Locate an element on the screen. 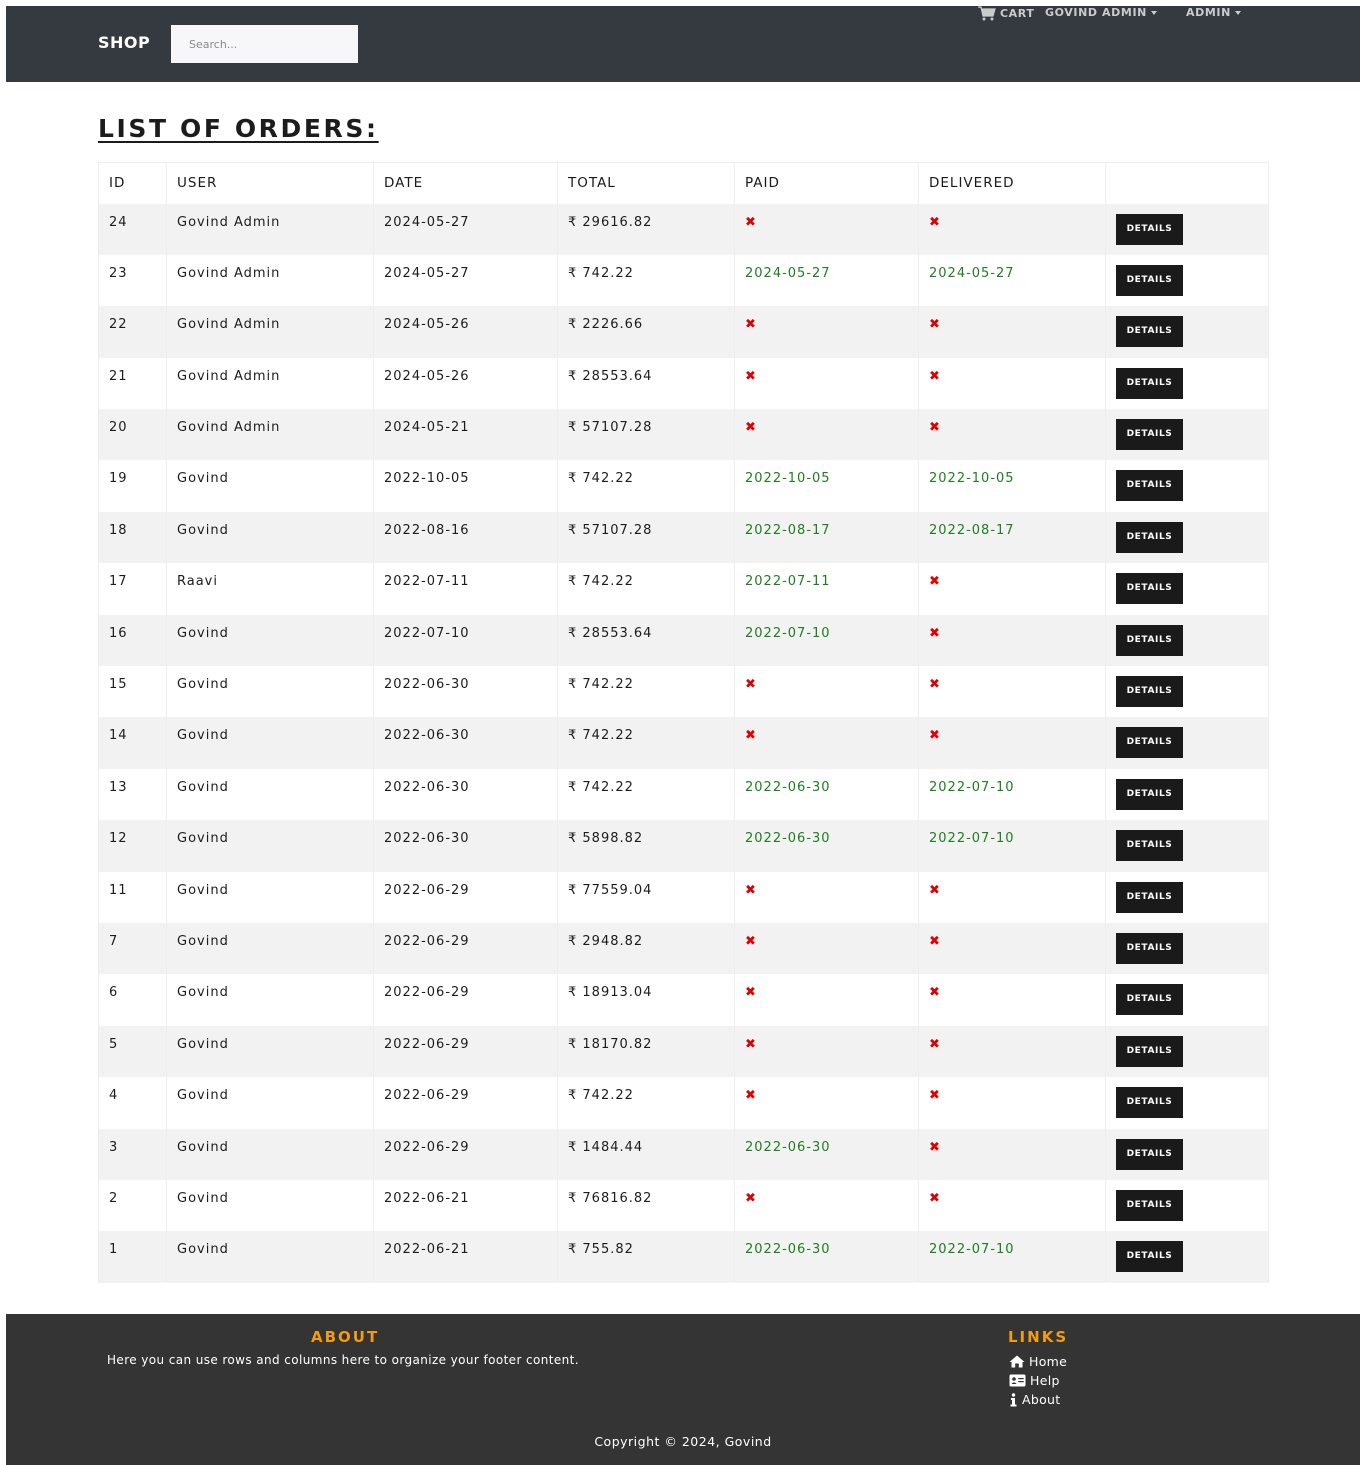  cell-id: 1 is located at coordinates (132, 1257).